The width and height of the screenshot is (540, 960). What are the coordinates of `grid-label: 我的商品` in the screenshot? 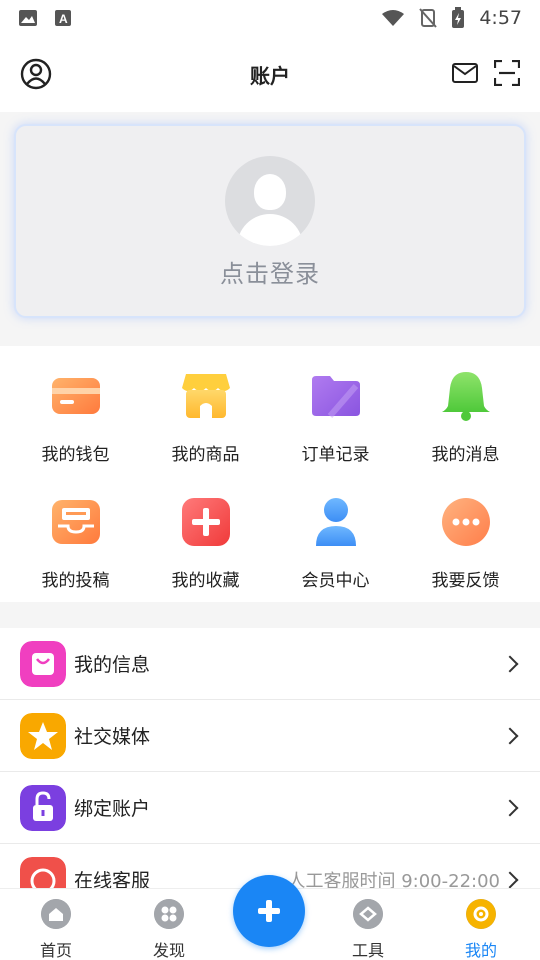 It's located at (205, 455).